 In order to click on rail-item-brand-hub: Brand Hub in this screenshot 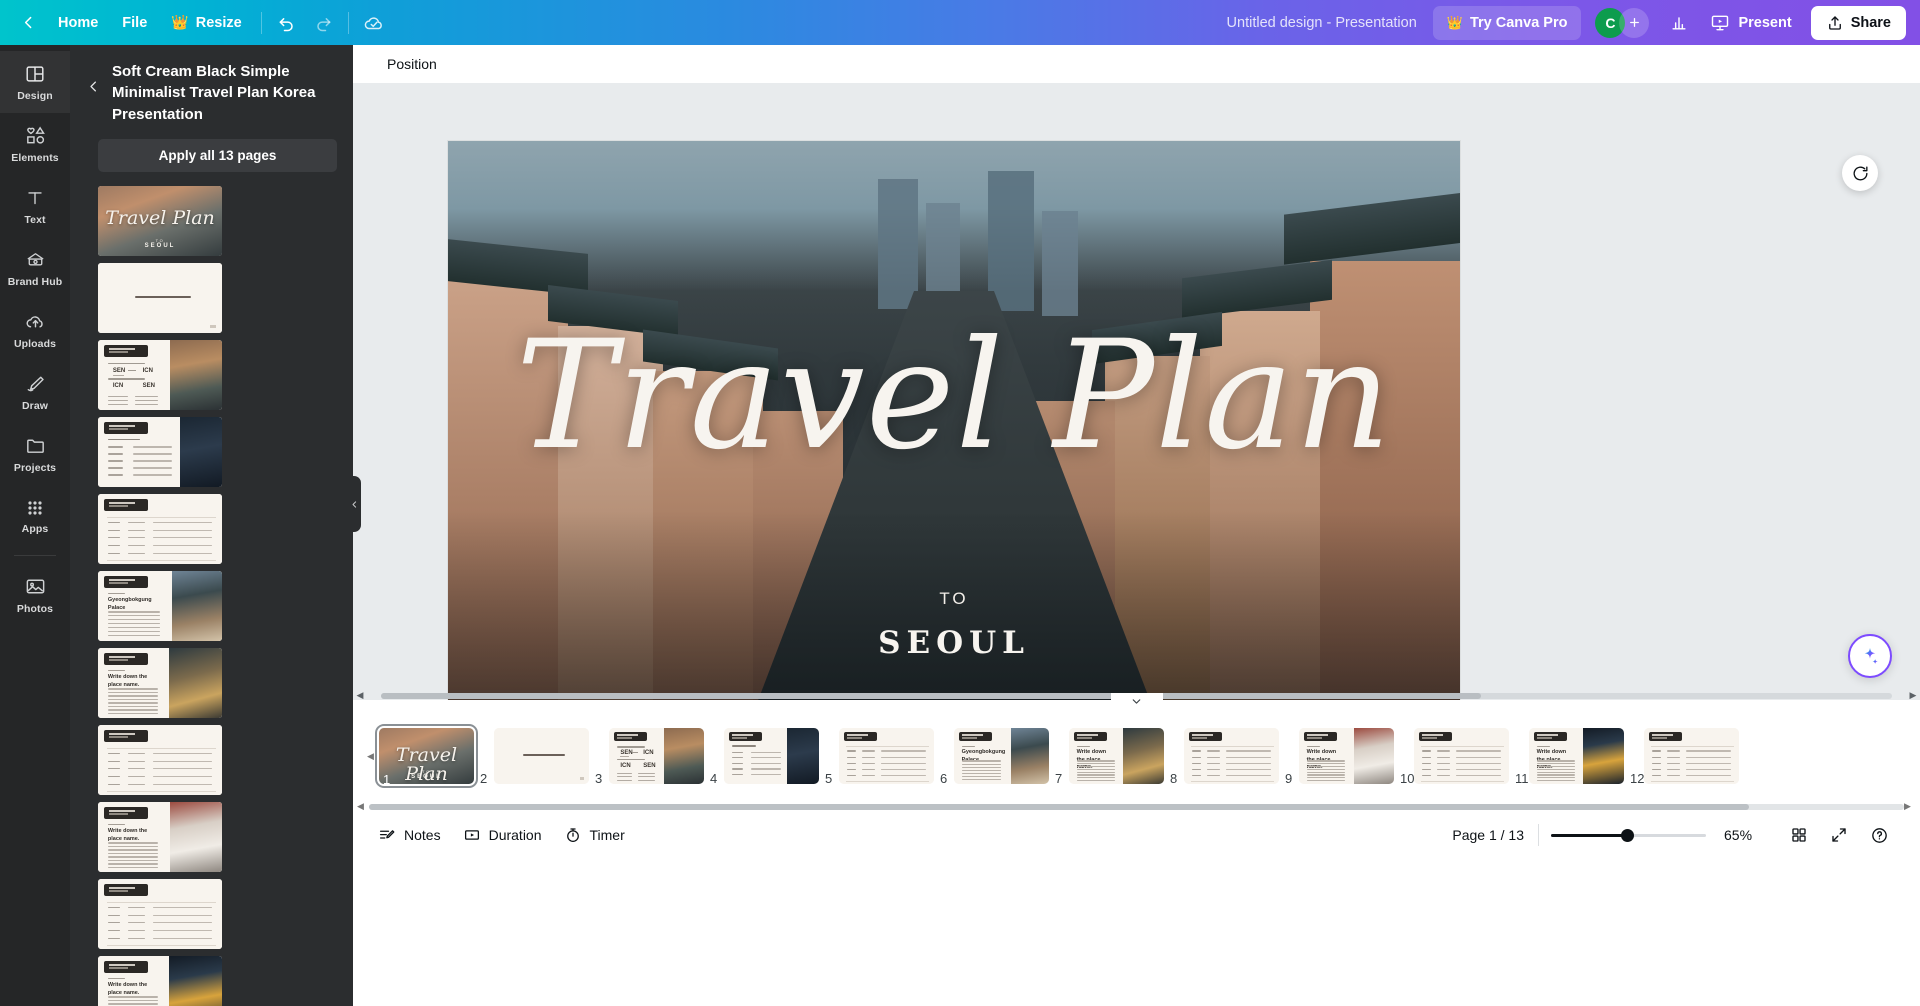, I will do `click(35, 268)`.